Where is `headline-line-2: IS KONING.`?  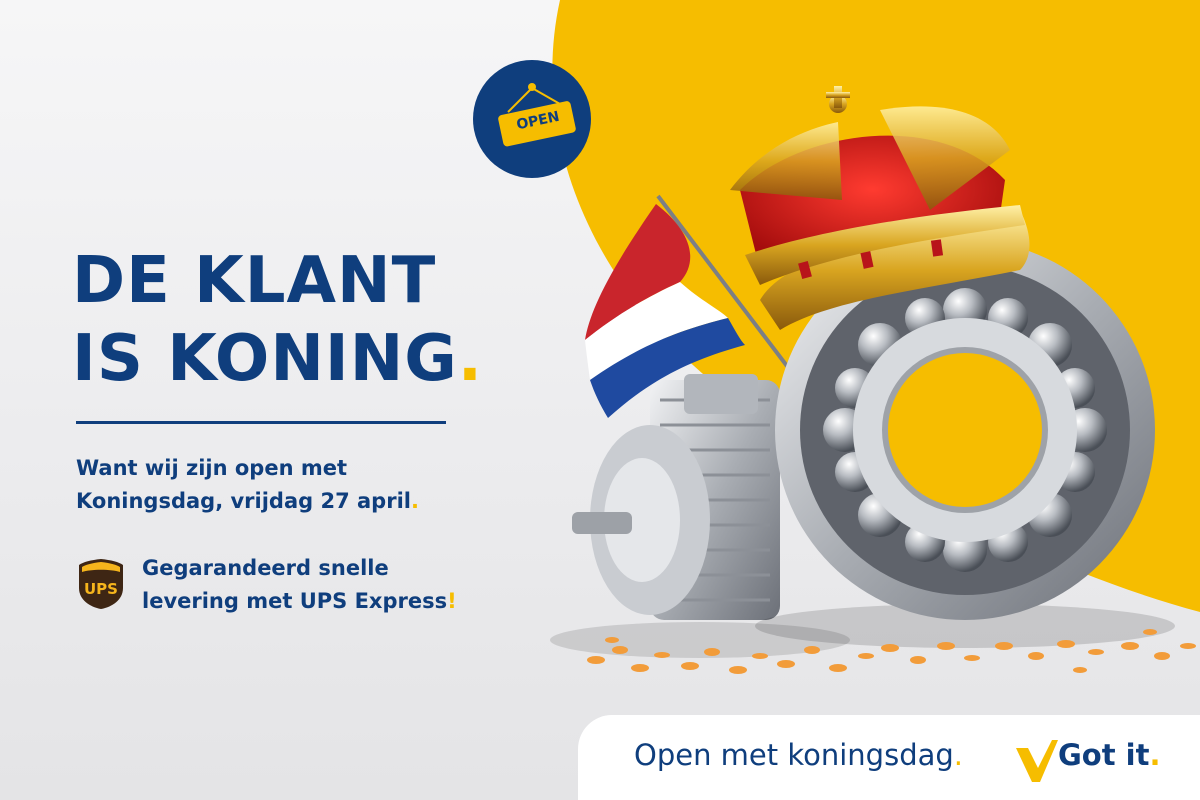 headline-line-2: IS KONING. is located at coordinates (277, 359).